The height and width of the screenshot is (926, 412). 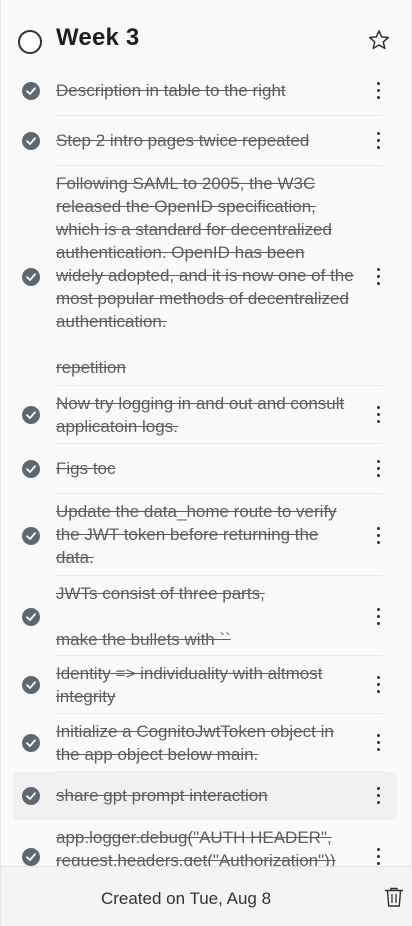 I want to click on task-item: Description in table to the right, so click(x=206, y=91).